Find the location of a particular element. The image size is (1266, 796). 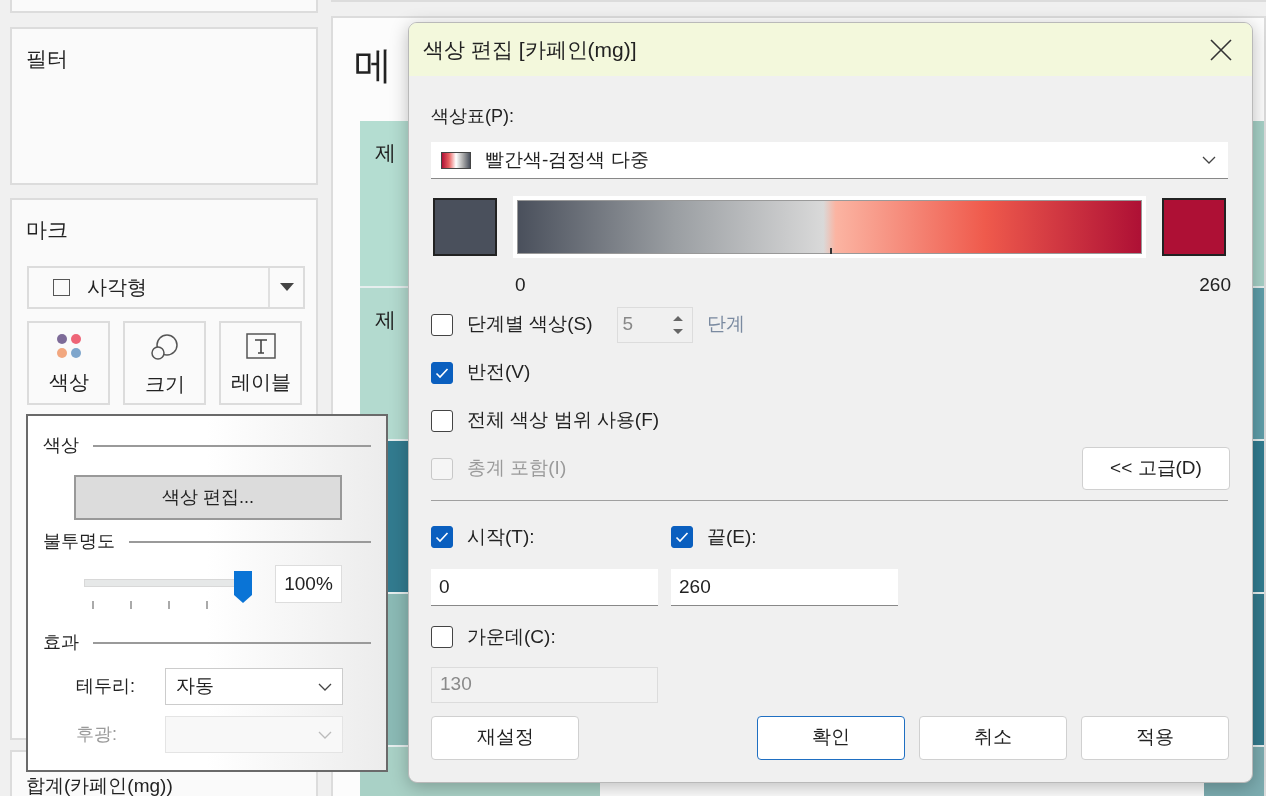

range-max-label: 260 is located at coordinates (1215, 285).